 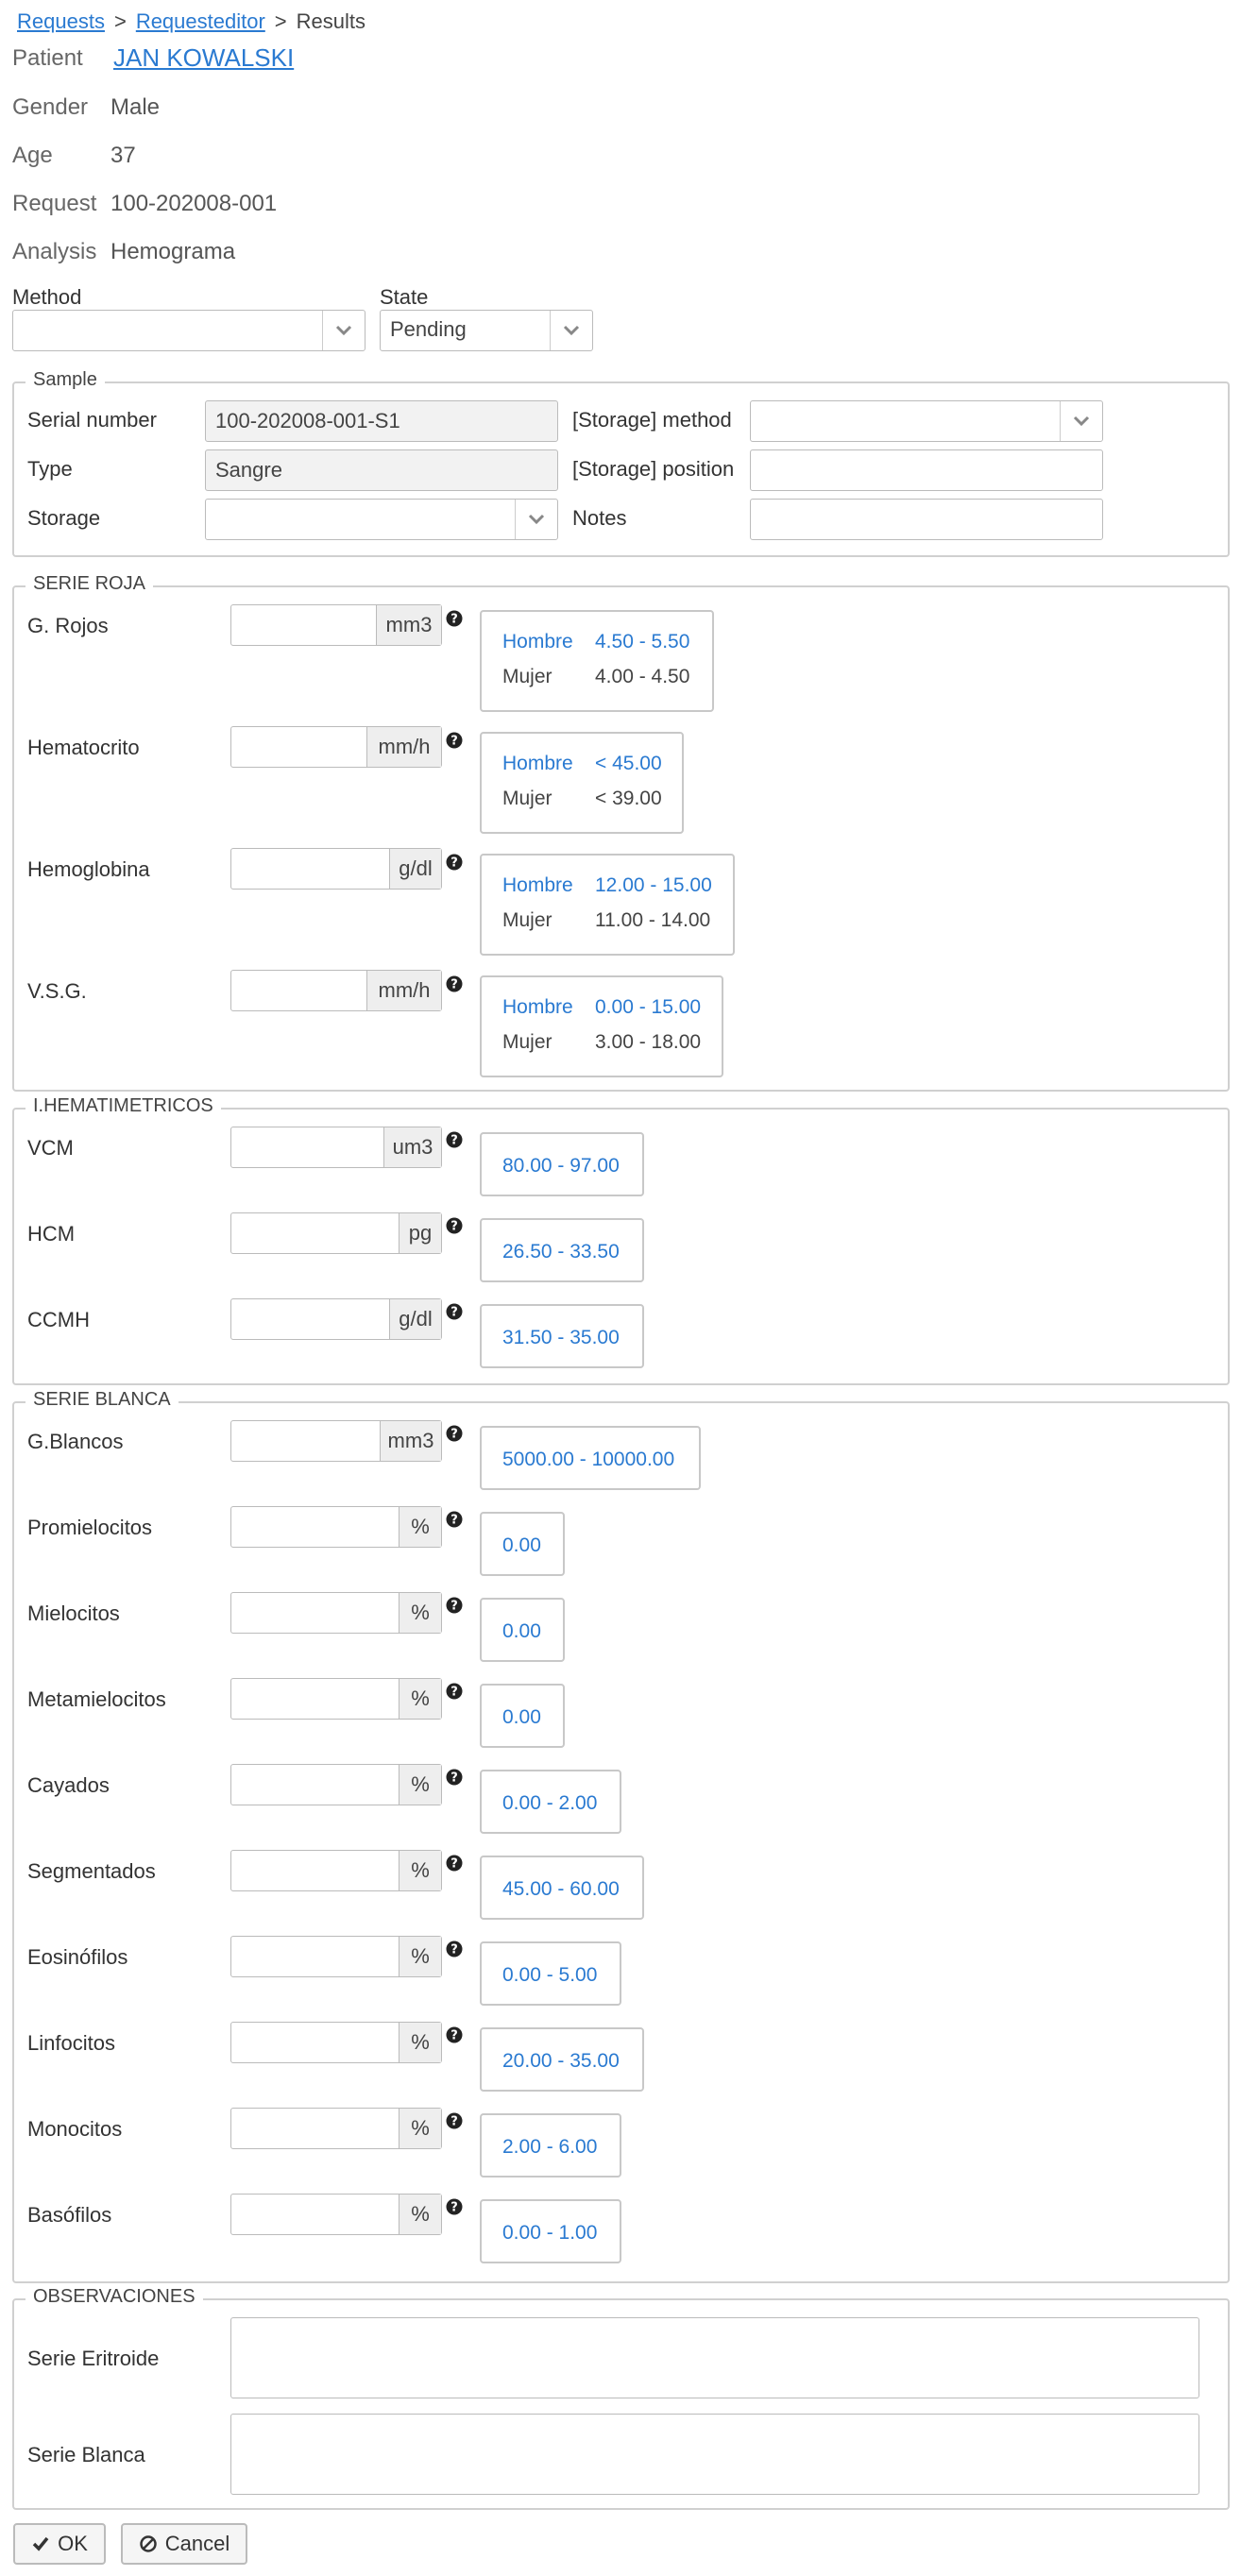 What do you see at coordinates (336, 1147) in the screenshot?
I see `result-input: um3` at bounding box center [336, 1147].